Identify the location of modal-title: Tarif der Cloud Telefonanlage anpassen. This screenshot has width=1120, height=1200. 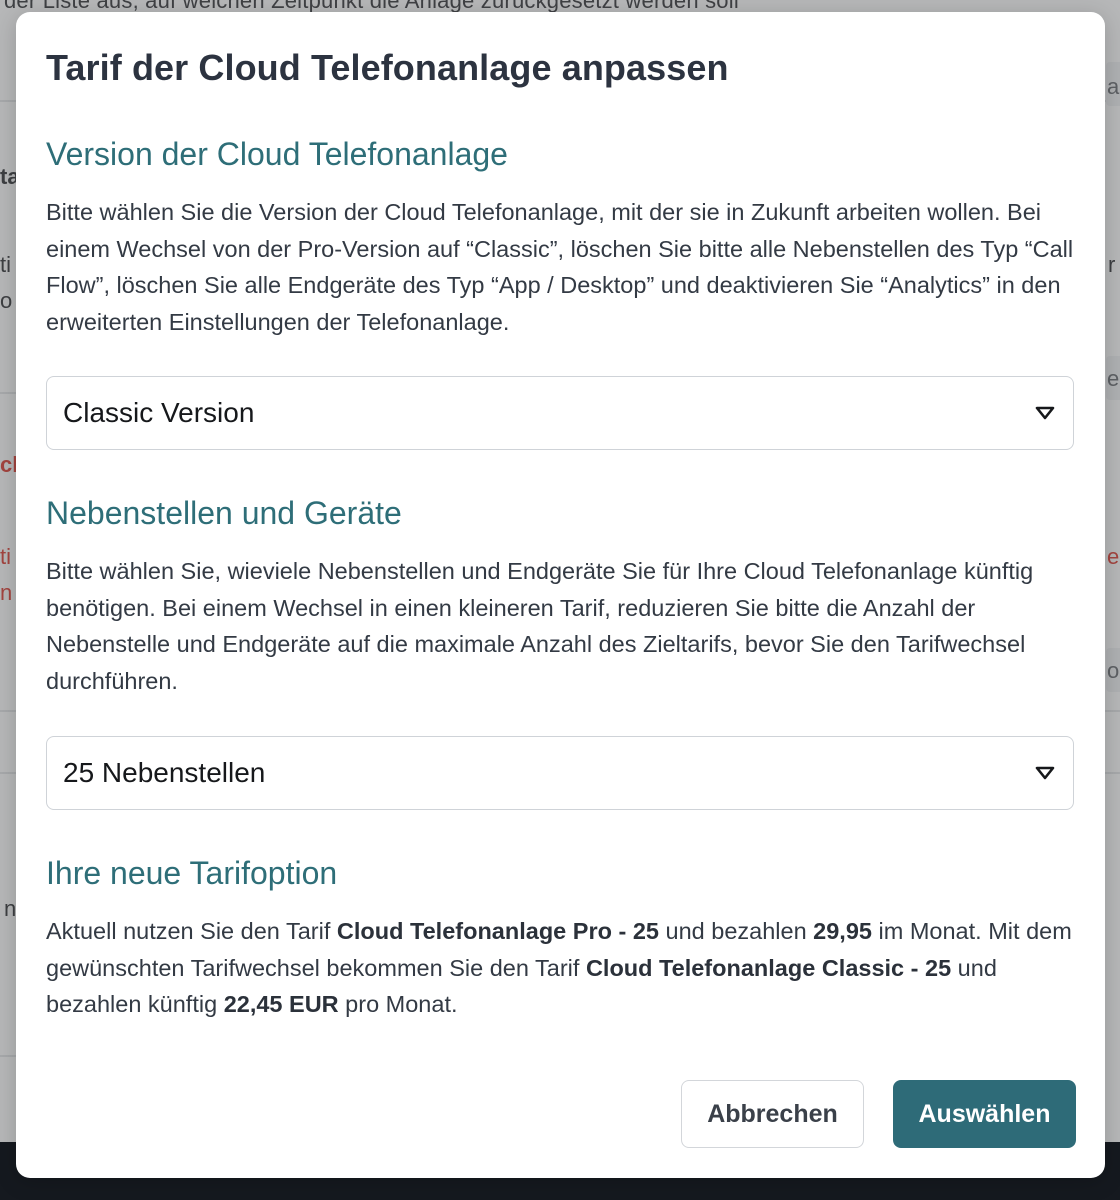
(387, 67).